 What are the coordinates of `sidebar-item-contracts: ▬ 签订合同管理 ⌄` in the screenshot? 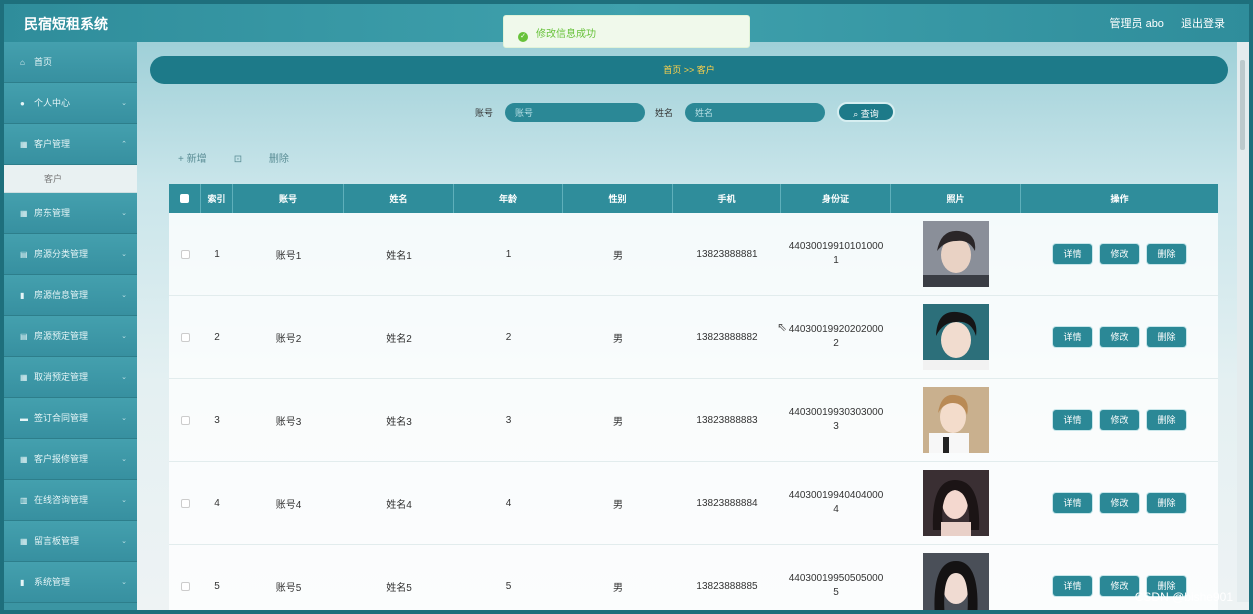 It's located at (70, 418).